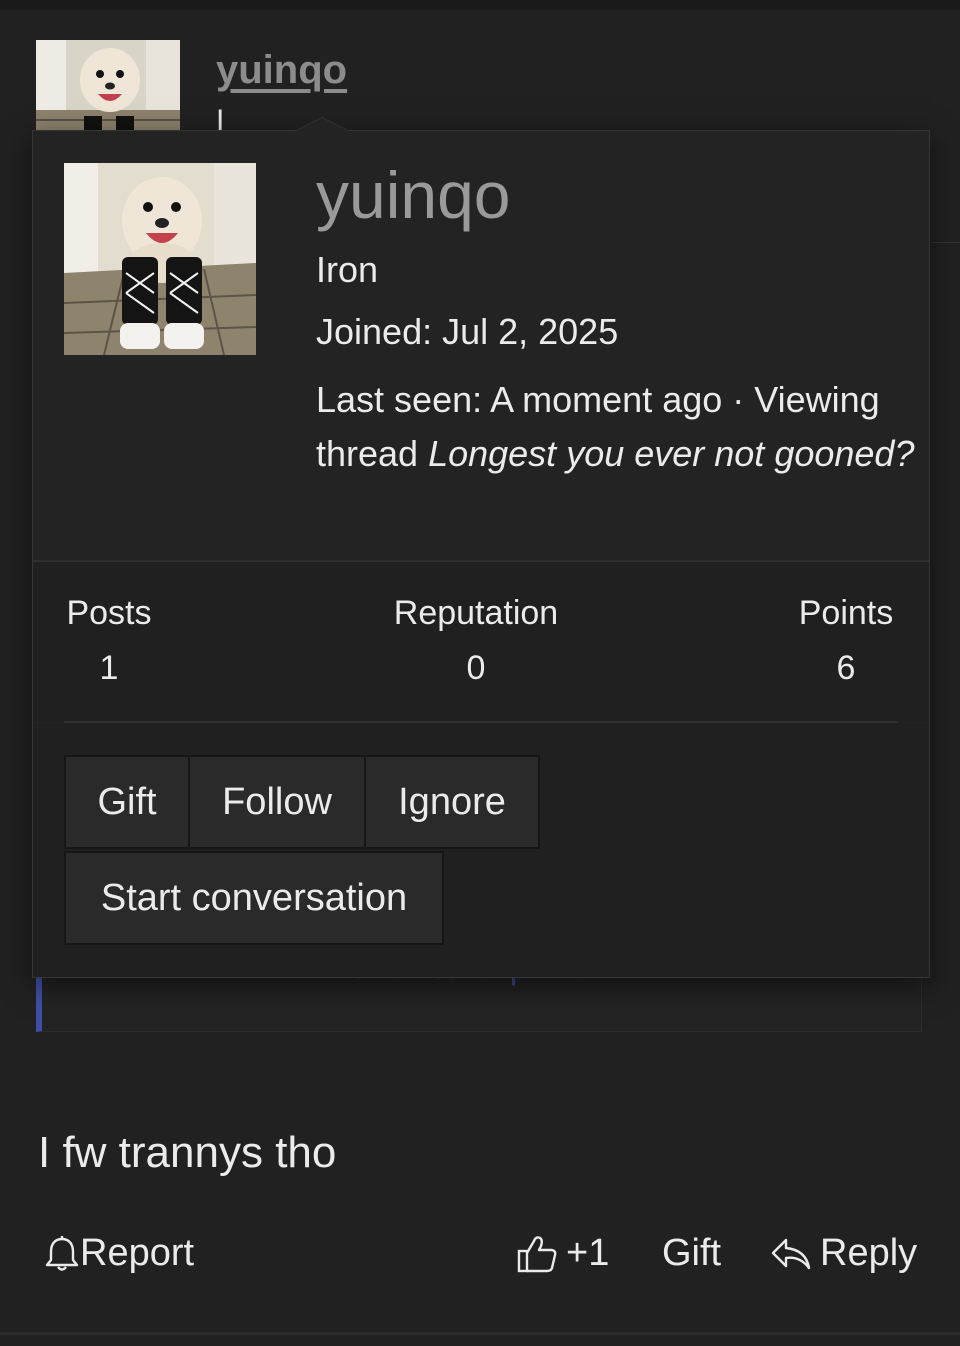  I want to click on like-button: +1, so click(562, 1253).